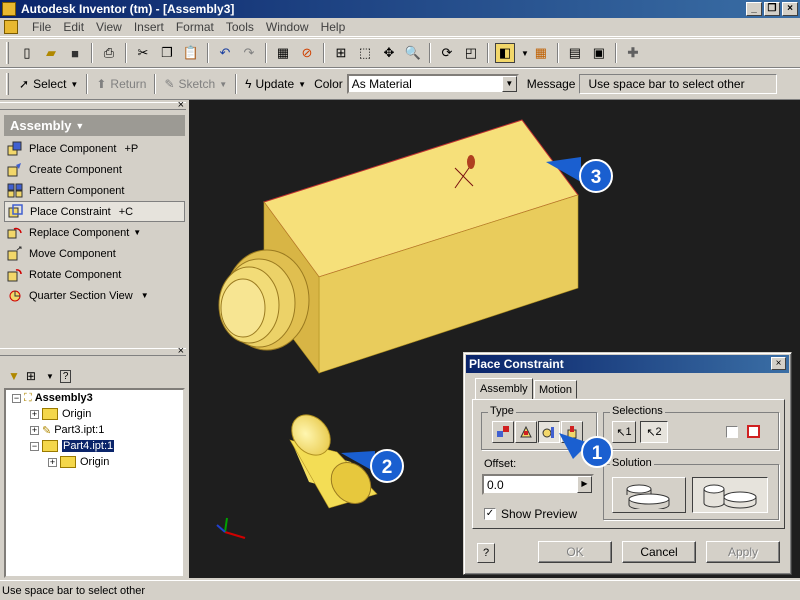 This screenshot has height=600, width=800. What do you see at coordinates (109, 27) in the screenshot?
I see `menu-view: View` at bounding box center [109, 27].